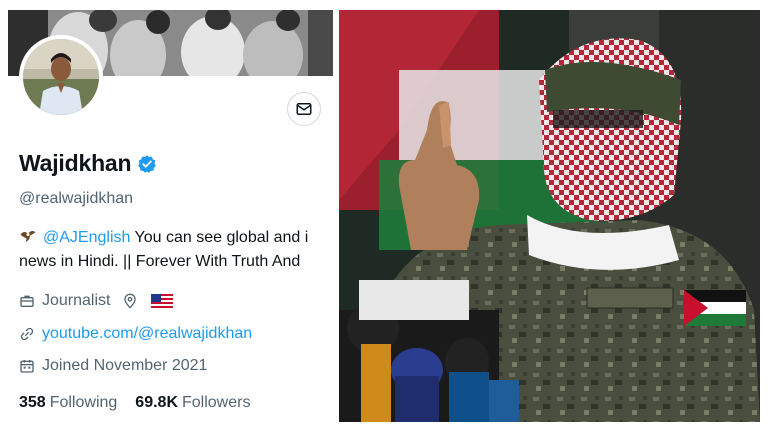  What do you see at coordinates (28, 236) in the screenshot?
I see `eagle-icon` at bounding box center [28, 236].